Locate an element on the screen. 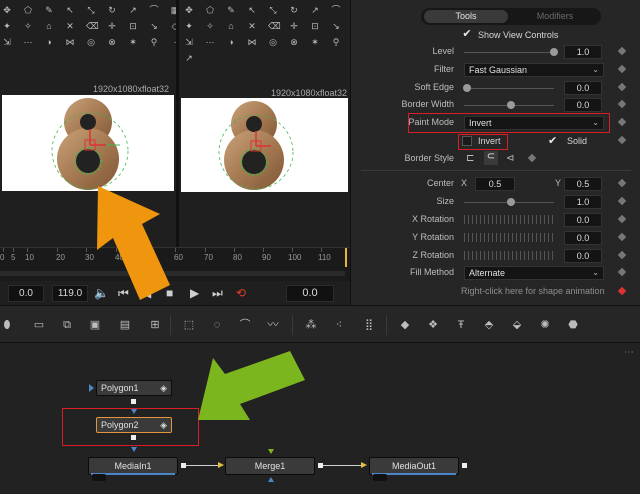  green-arrow-icon is located at coordinates (251, 385).